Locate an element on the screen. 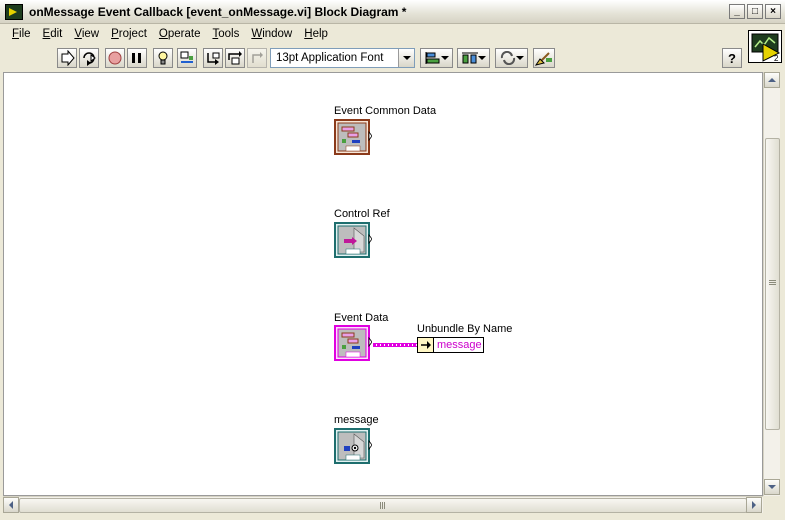  menu-tools: Tools is located at coordinates (225, 34).